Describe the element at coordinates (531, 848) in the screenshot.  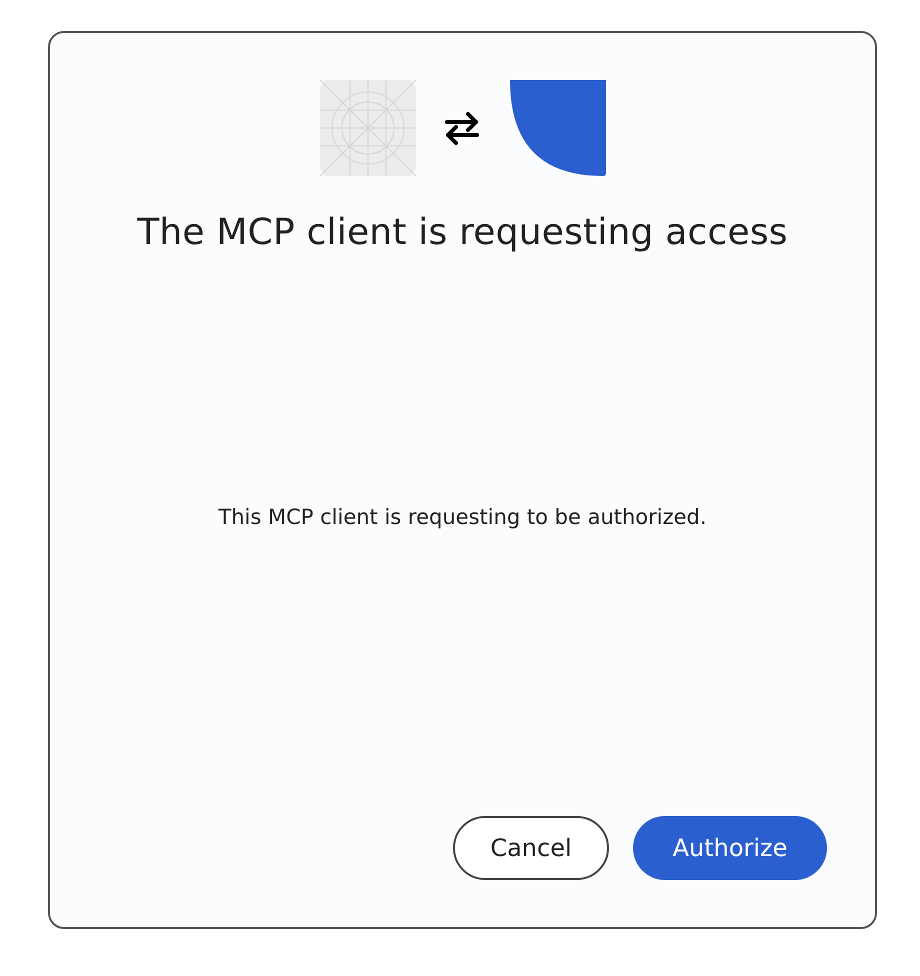
I see `cancel-button: Cancel` at that location.